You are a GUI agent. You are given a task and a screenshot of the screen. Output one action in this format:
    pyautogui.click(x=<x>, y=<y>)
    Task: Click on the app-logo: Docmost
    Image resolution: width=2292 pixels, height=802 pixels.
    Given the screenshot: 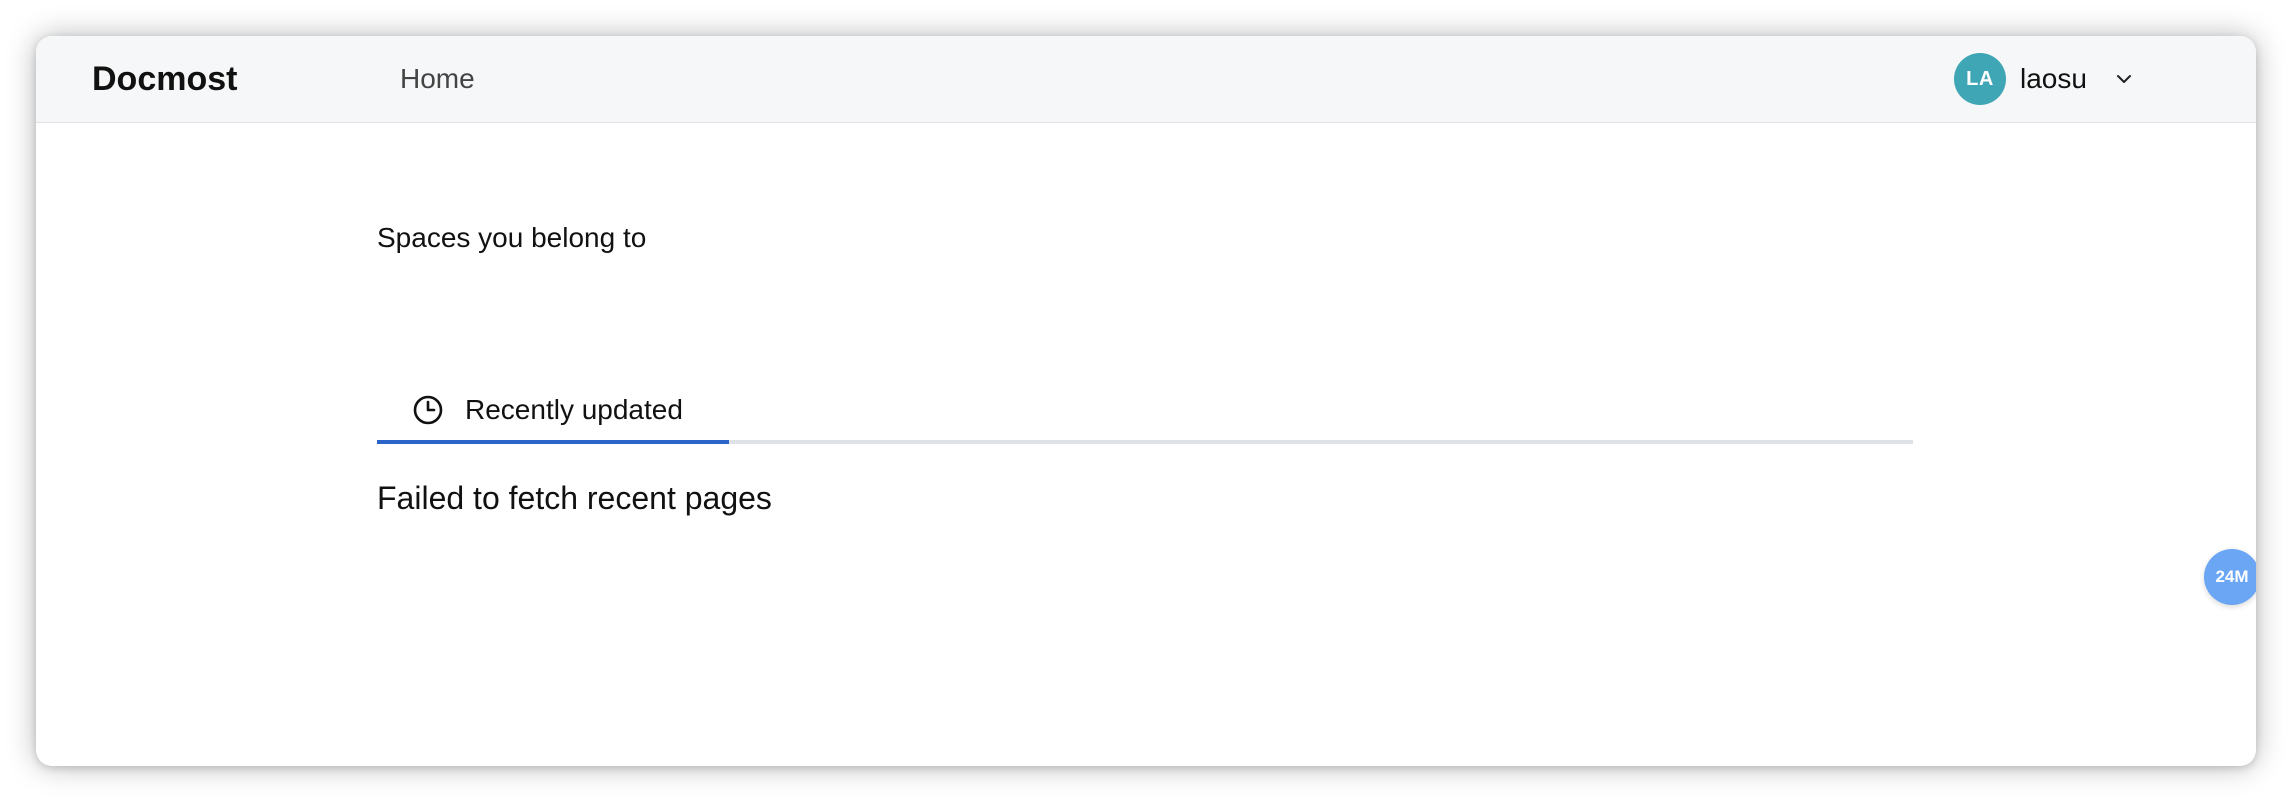 What is the action you would take?
    pyautogui.click(x=164, y=79)
    